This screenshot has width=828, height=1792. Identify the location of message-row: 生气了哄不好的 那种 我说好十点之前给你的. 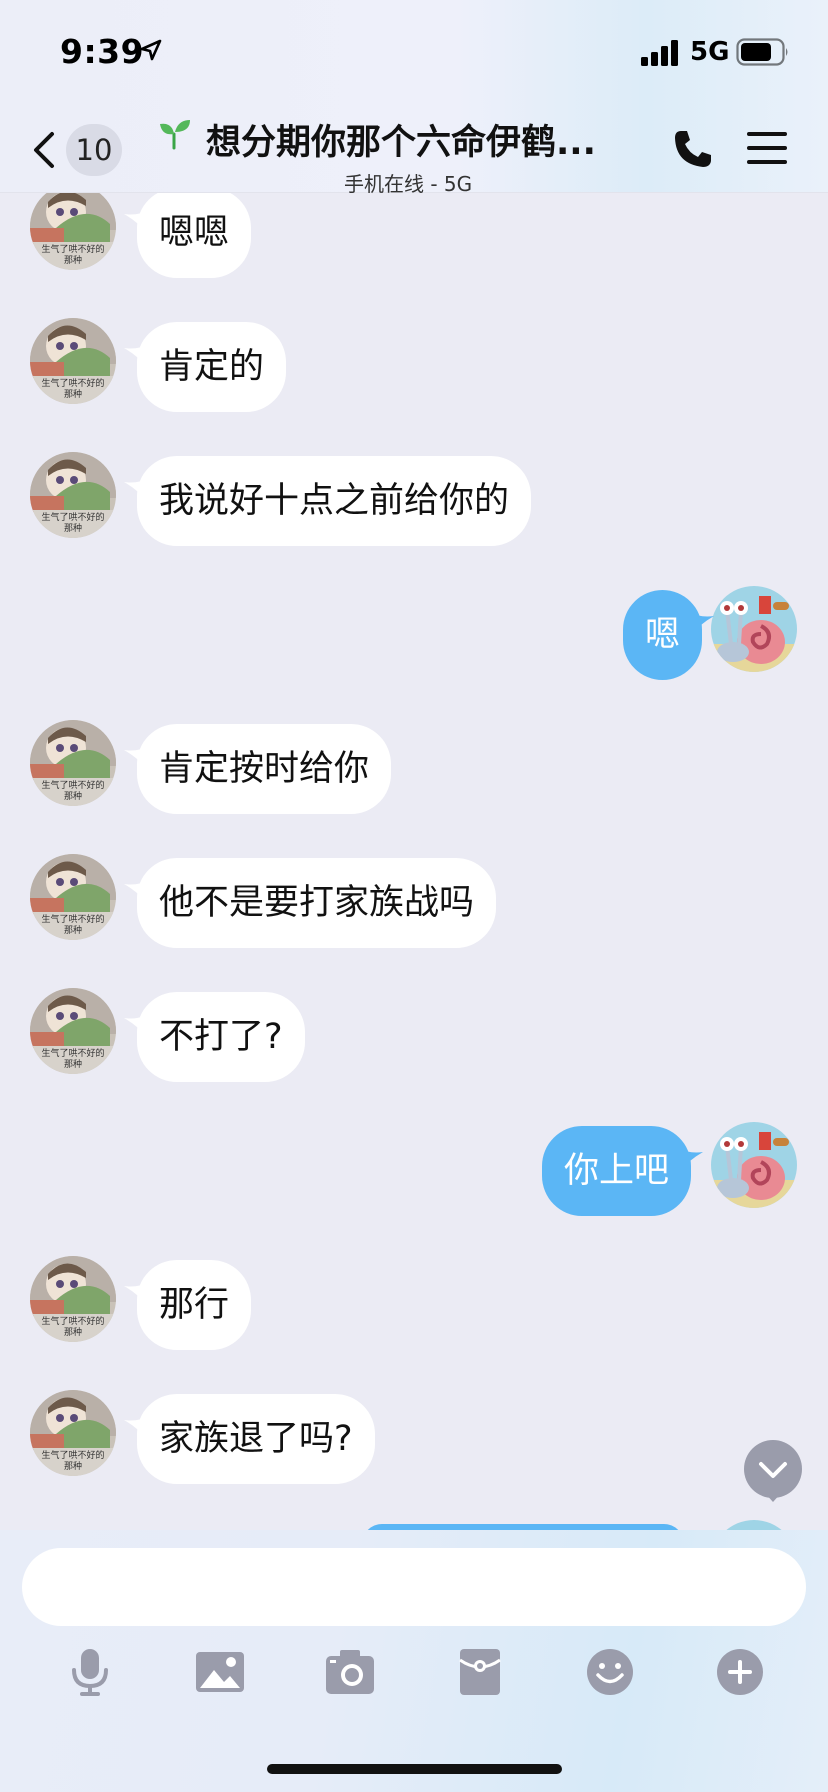
(414, 500).